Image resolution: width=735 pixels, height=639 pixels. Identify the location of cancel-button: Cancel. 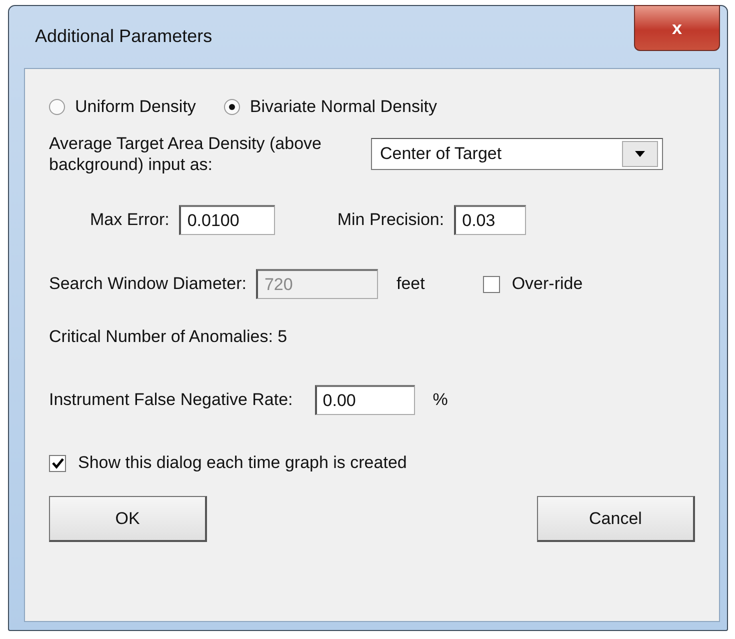
(616, 519).